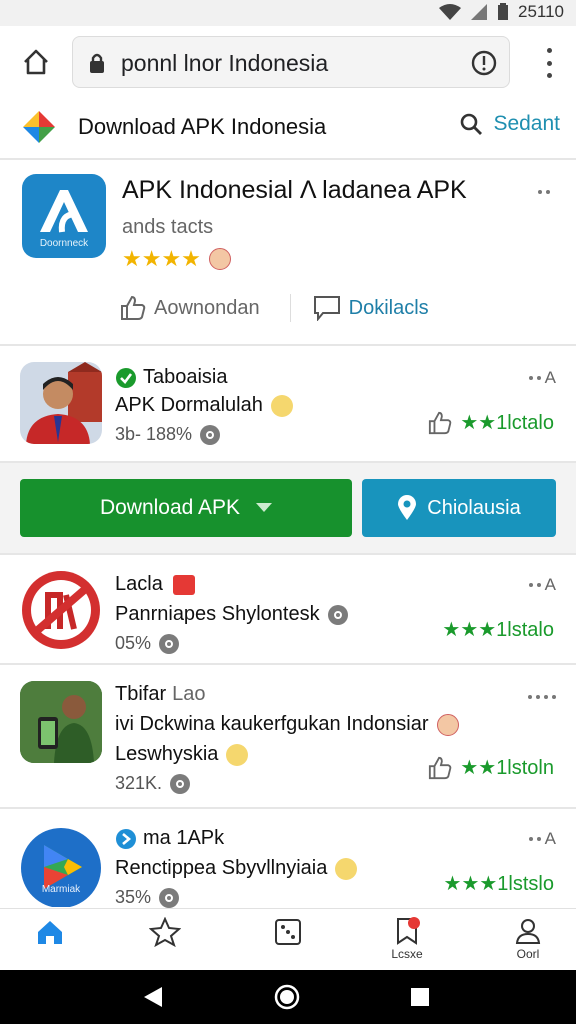 The height and width of the screenshot is (1024, 576). What do you see at coordinates (185, 377) in the screenshot?
I see `publisher-name: Taboaisia` at bounding box center [185, 377].